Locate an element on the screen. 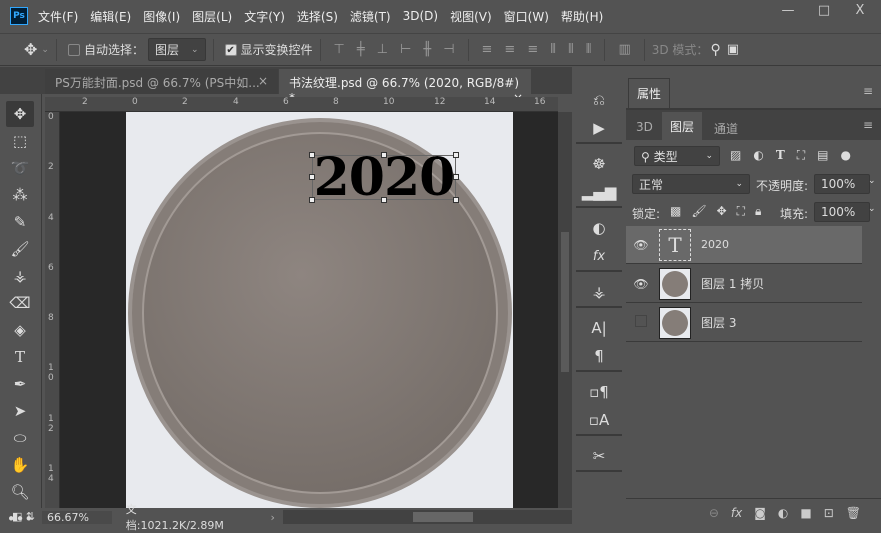 This screenshot has width=881, height=533. close-button: X is located at coordinates (860, 12).